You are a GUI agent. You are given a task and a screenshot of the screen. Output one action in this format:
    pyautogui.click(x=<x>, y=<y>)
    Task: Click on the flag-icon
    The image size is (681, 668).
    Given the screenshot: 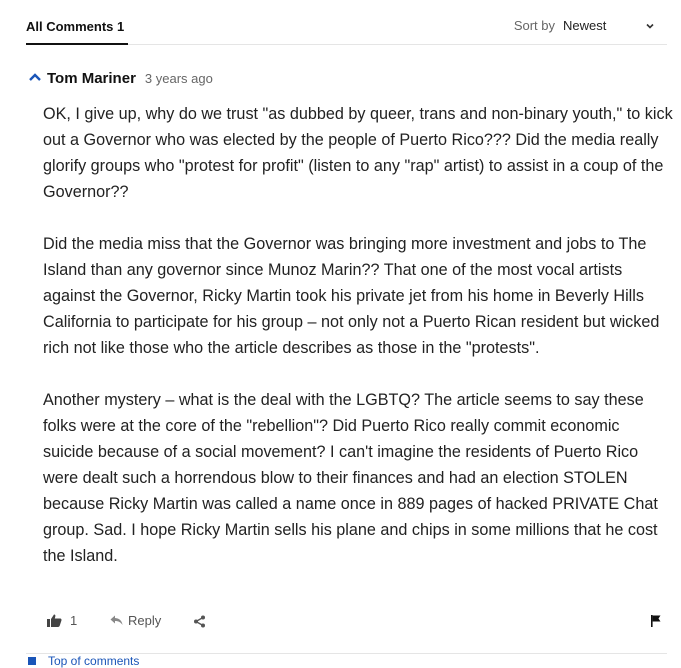 What is the action you would take?
    pyautogui.click(x=656, y=621)
    